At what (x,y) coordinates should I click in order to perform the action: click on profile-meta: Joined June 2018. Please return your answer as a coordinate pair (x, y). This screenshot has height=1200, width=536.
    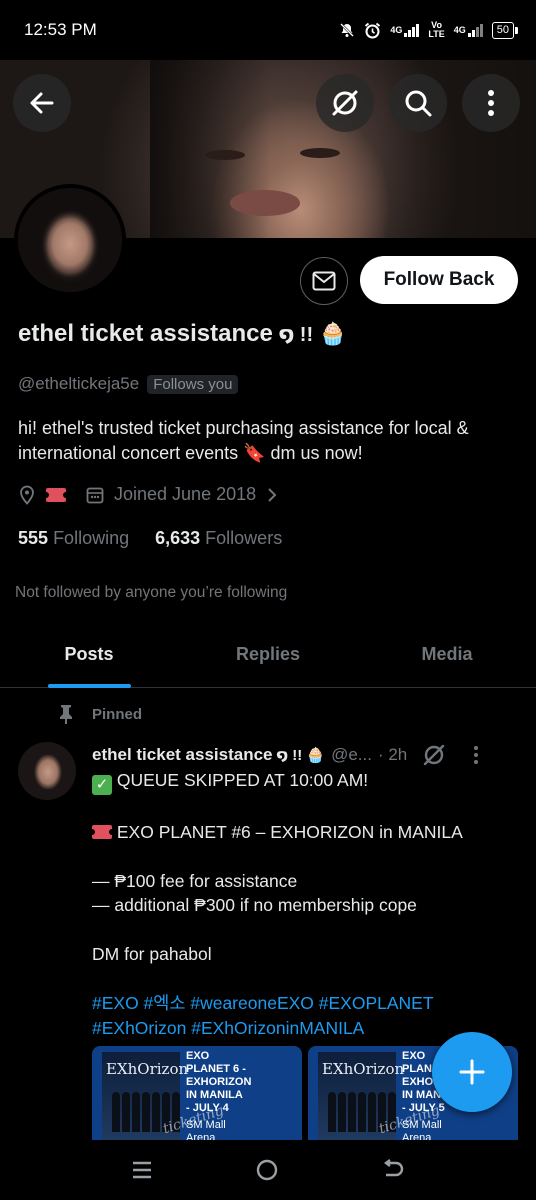
    Looking at the image, I should click on (148, 494).